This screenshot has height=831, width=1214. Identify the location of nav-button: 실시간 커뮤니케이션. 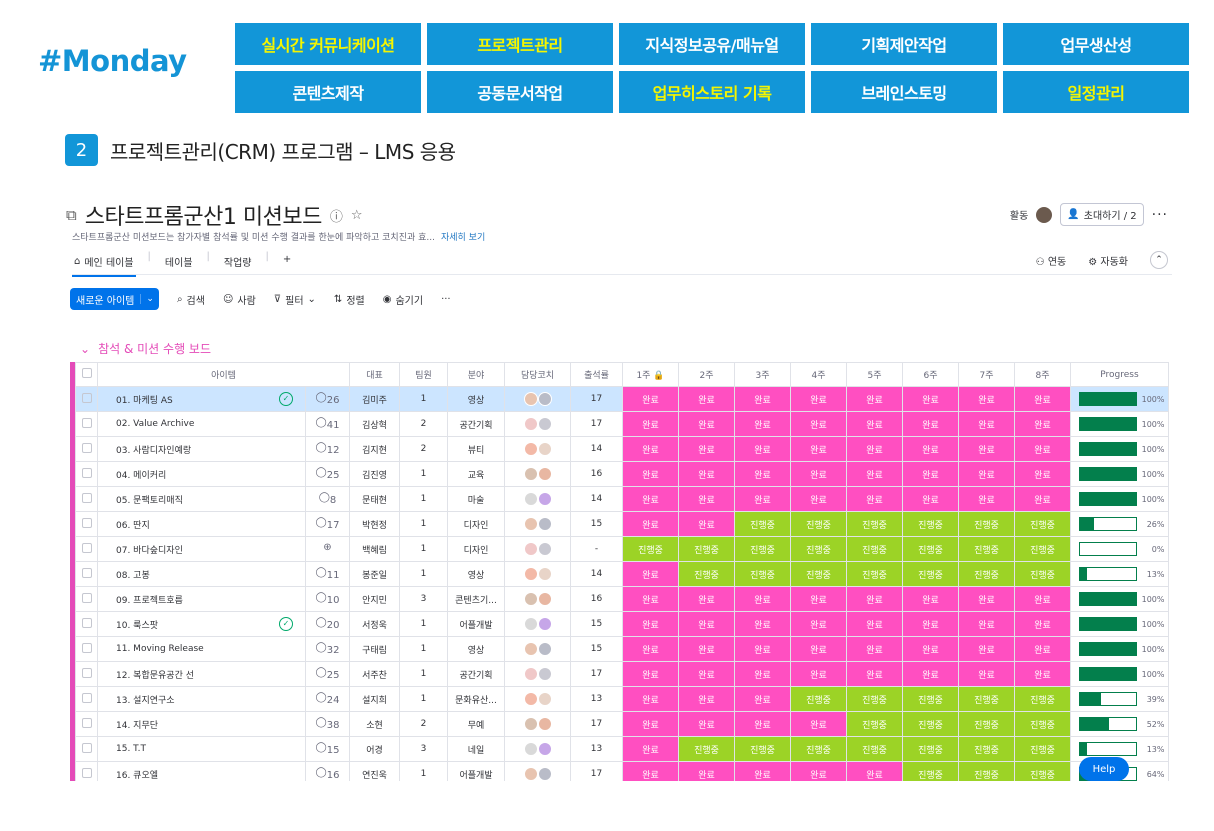
(328, 44).